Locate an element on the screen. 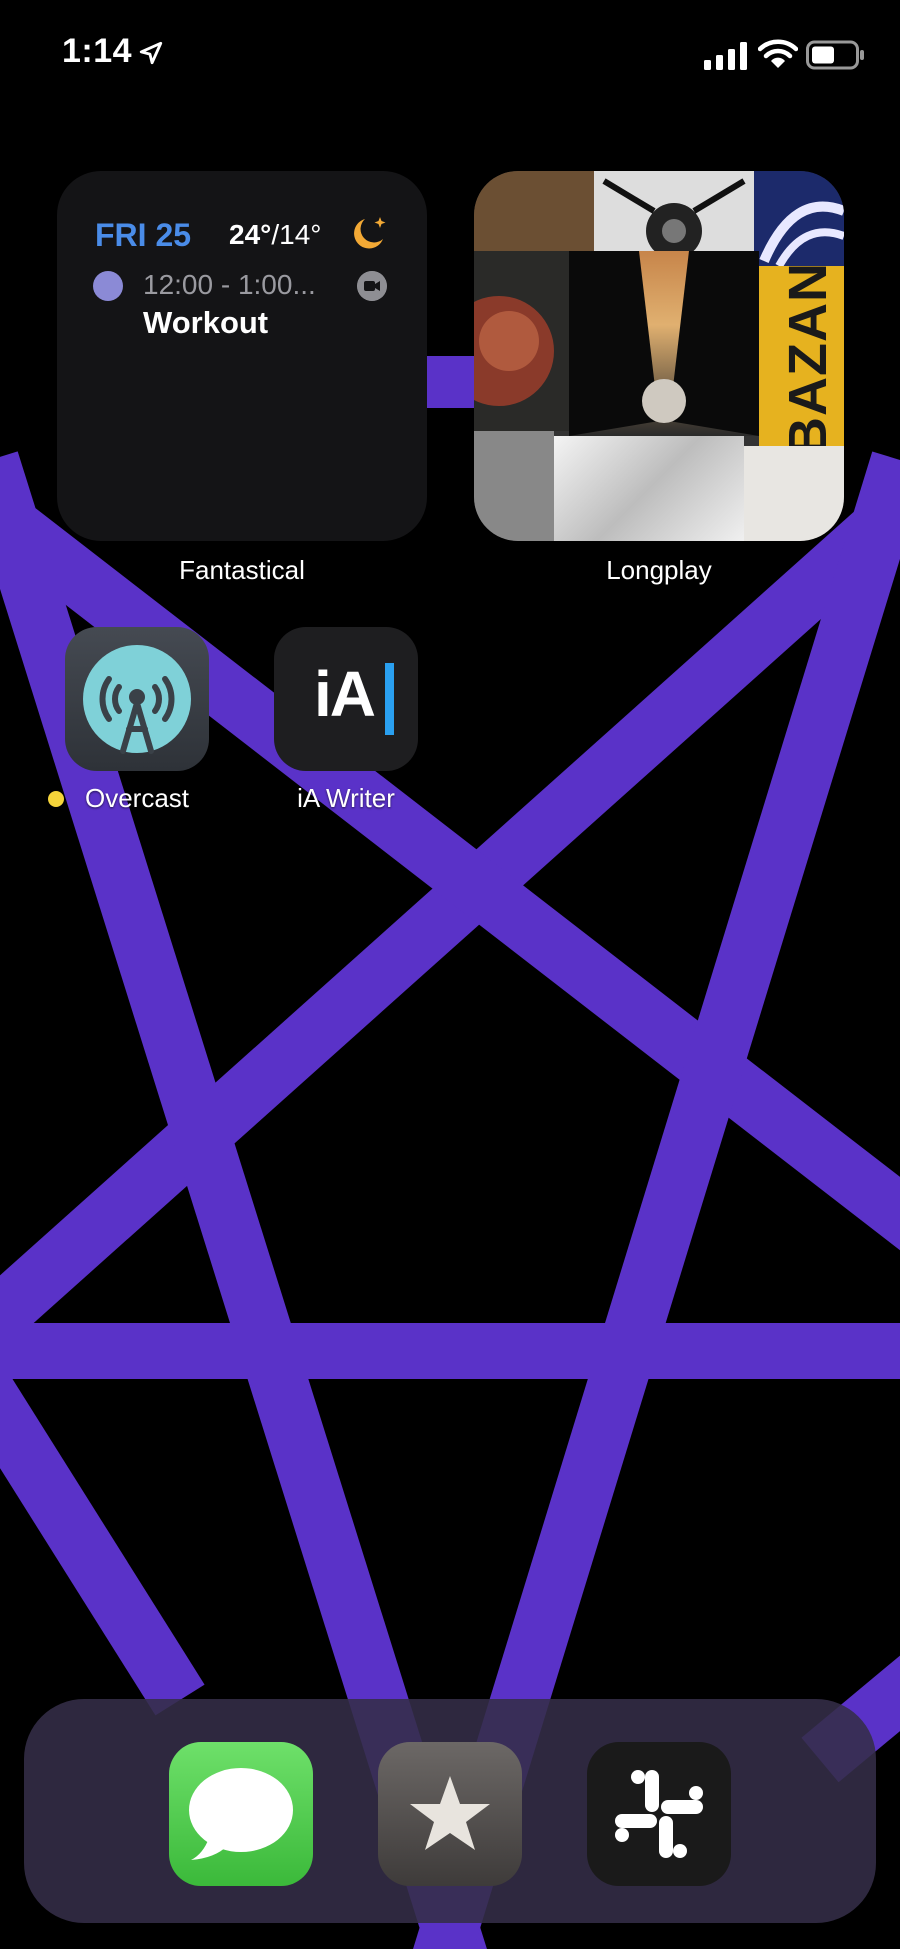  slack-hash-icon is located at coordinates (659, 1814).